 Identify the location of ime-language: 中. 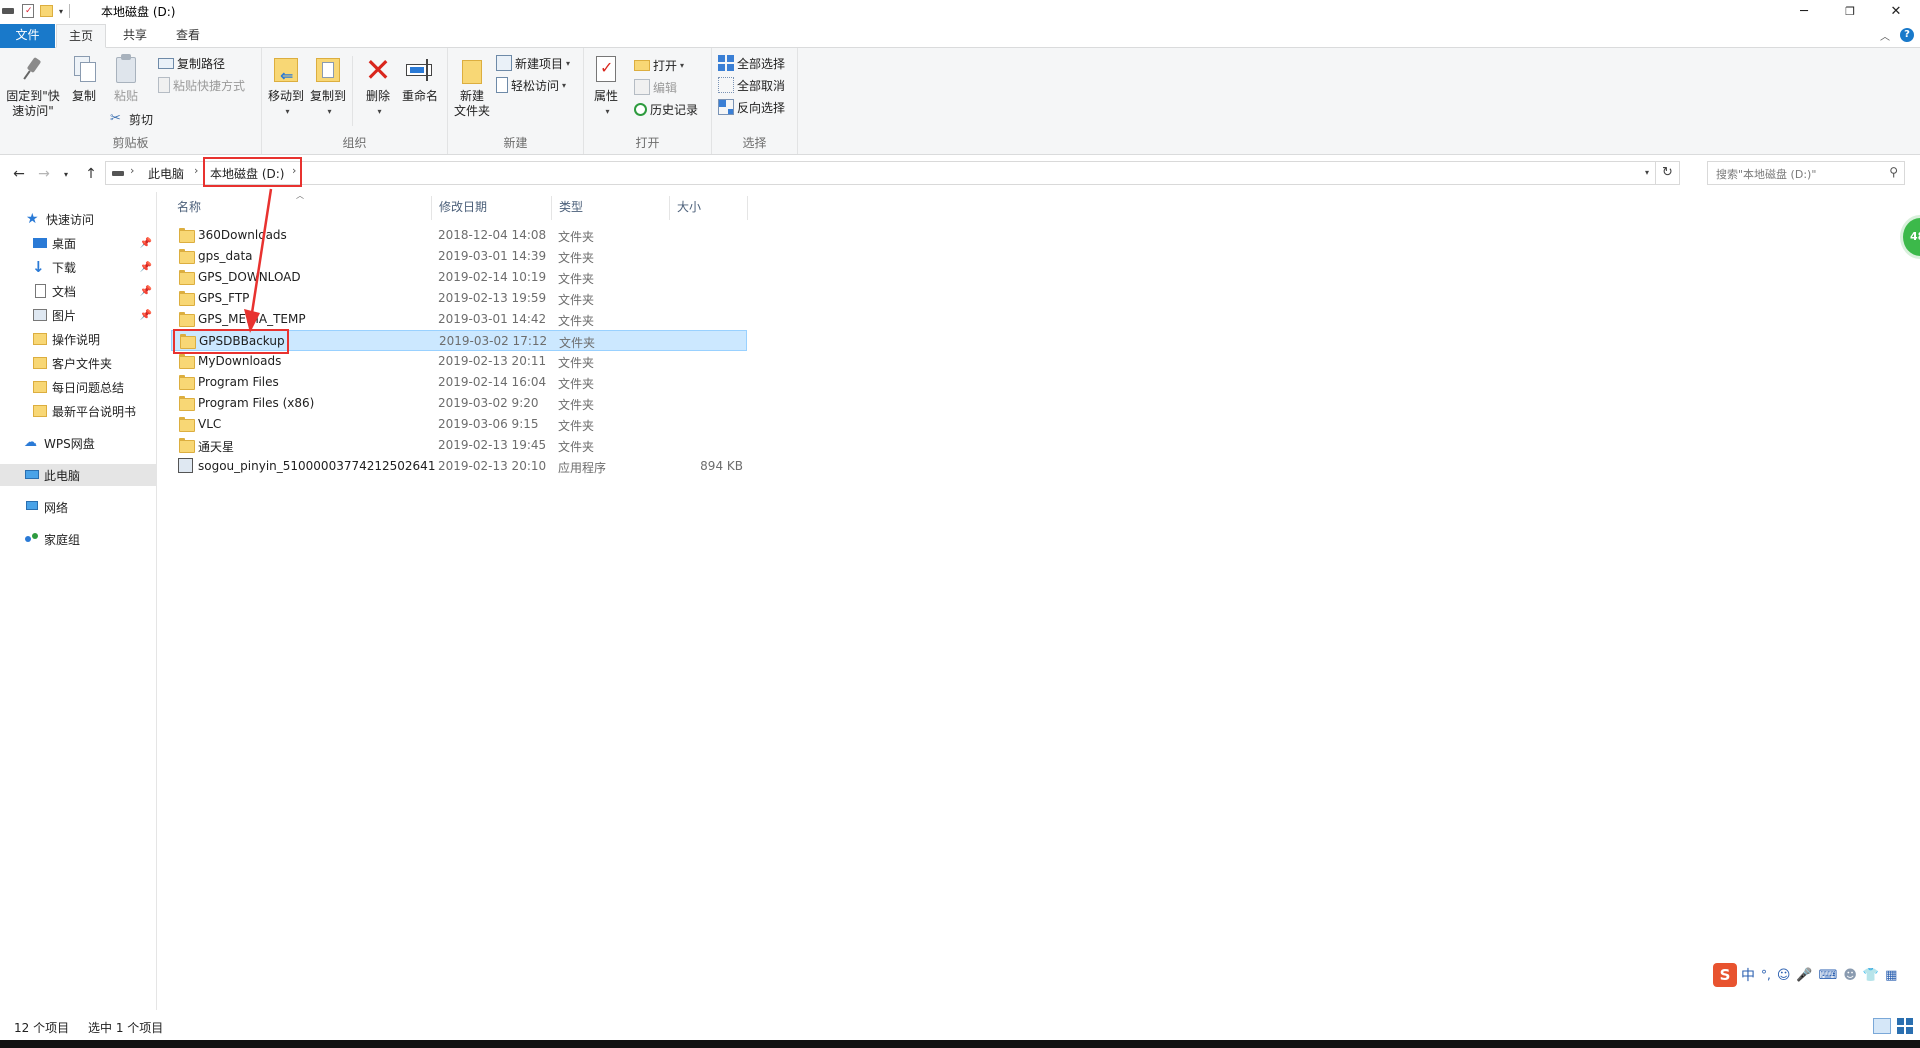
(1748, 975).